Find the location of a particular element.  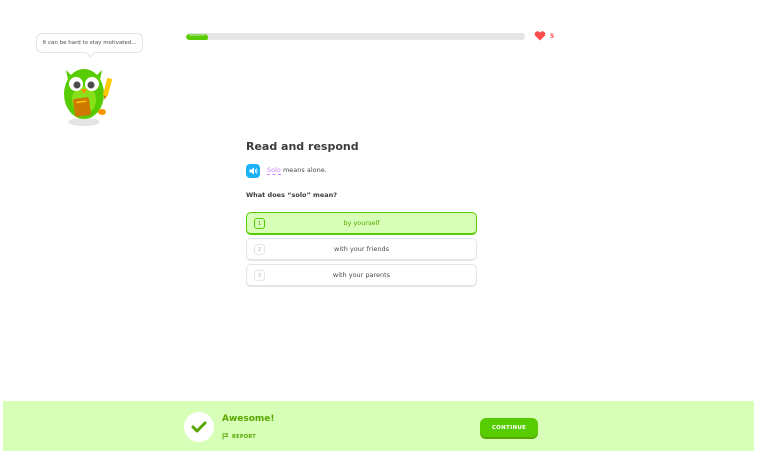

success-badge is located at coordinates (199, 427).